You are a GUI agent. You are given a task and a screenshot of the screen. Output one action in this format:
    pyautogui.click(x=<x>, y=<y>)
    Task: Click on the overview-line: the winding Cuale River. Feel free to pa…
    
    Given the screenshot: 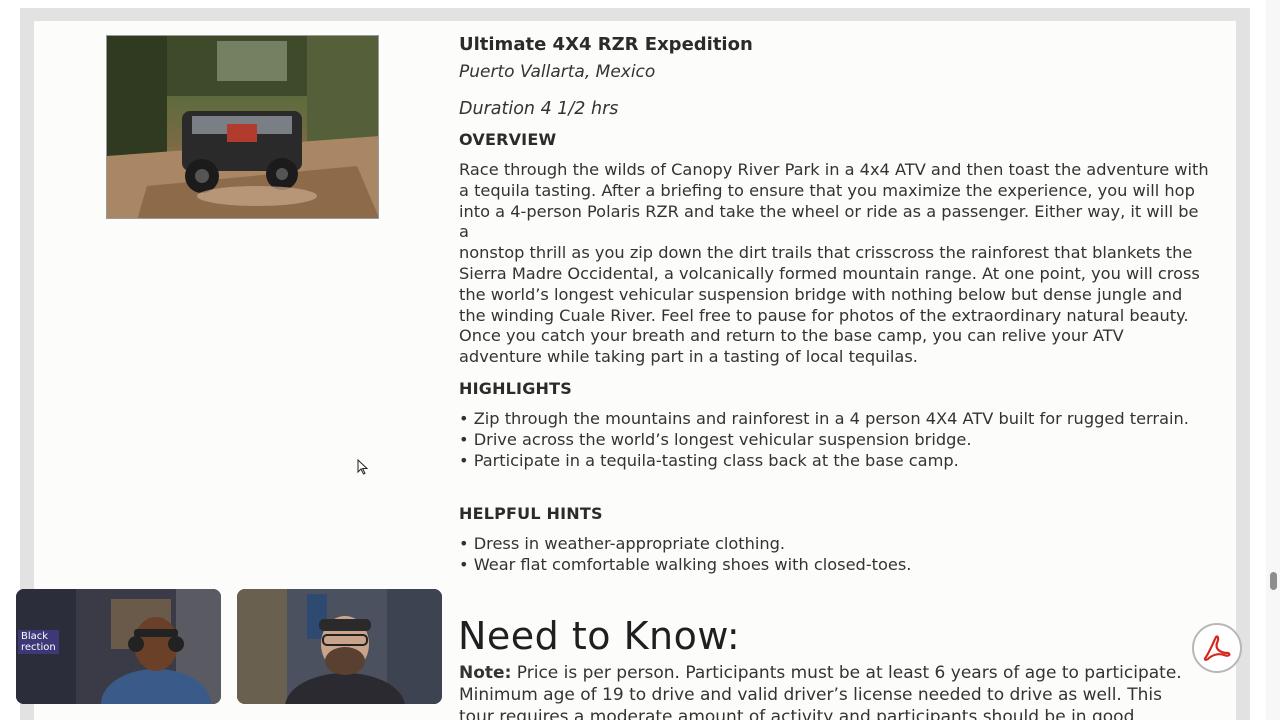 What is the action you would take?
    pyautogui.click(x=824, y=315)
    